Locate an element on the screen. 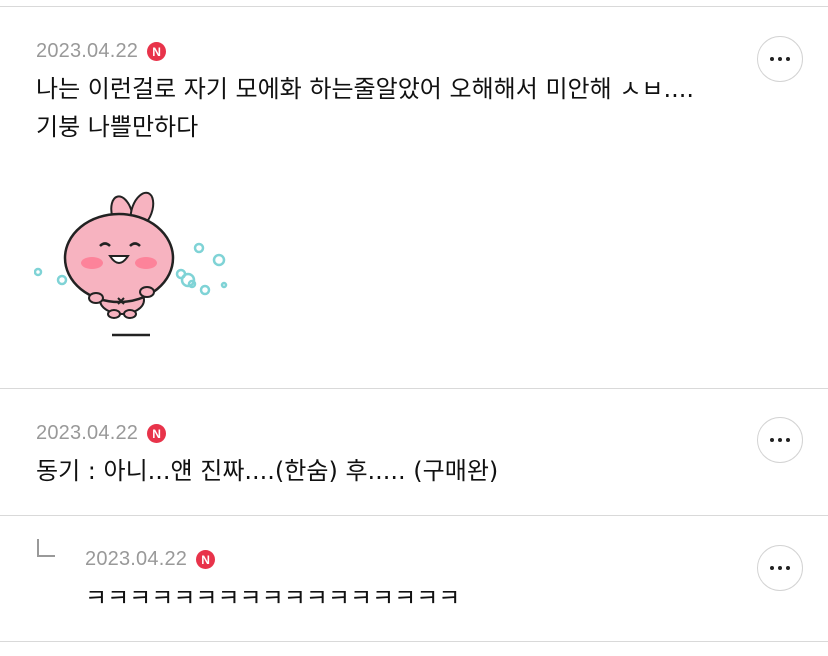 This screenshot has height=656, width=828. comment-text: 동기 : 아니...얜 진짜....(한숨) 후..... (구매완) is located at coordinates (267, 471).